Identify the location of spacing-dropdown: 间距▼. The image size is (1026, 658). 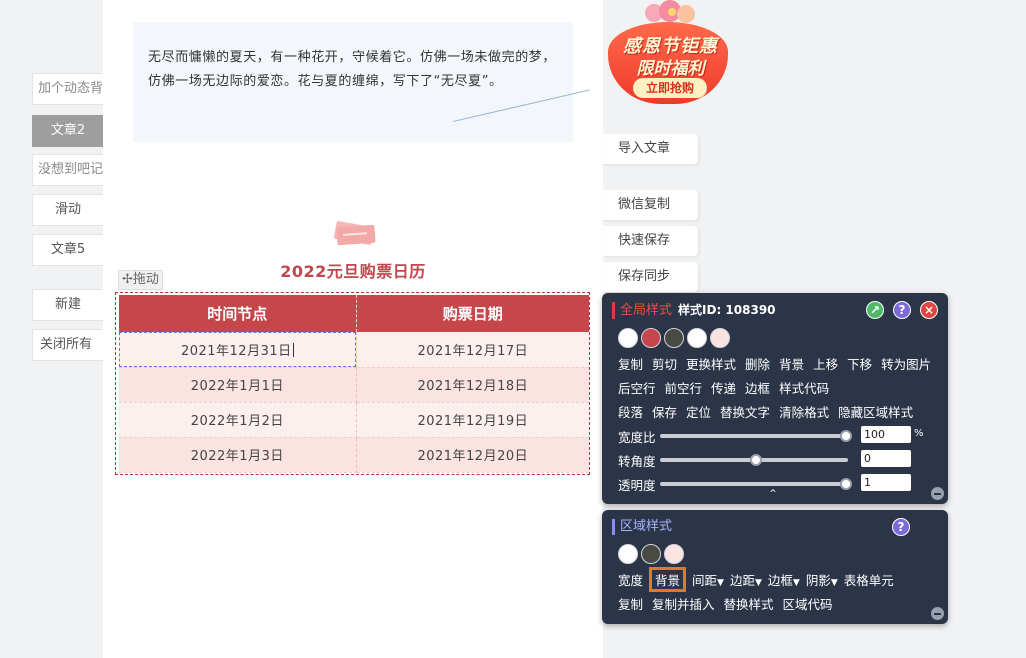
(708, 579).